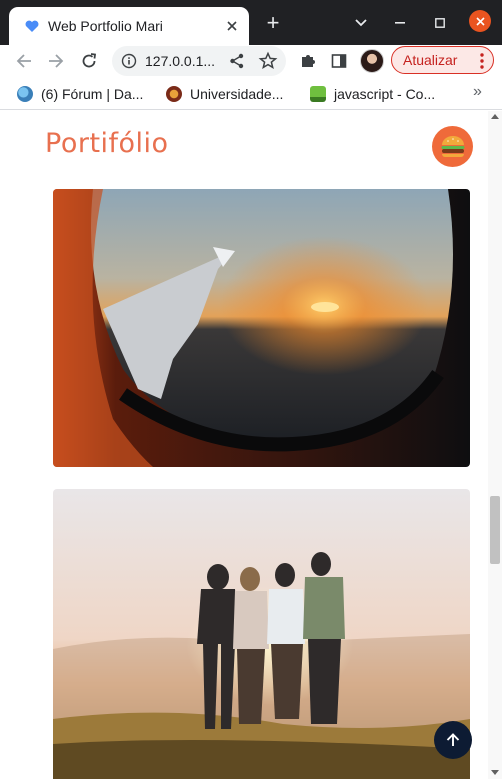 The height and width of the screenshot is (779, 502). What do you see at coordinates (237, 61) in the screenshot?
I see `share-icon` at bounding box center [237, 61].